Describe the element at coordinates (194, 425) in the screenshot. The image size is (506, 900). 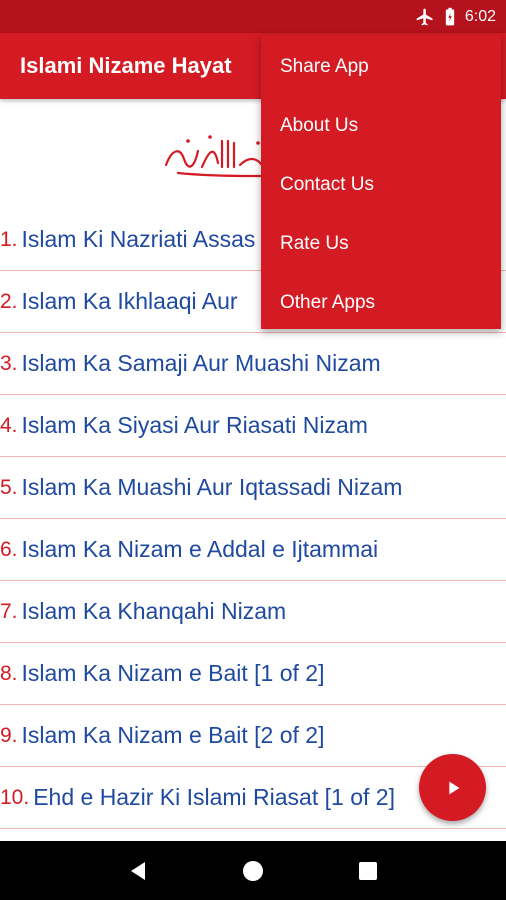
I see `item-title: Islam Ka Siyasi Aur Riasati Nizam` at that location.